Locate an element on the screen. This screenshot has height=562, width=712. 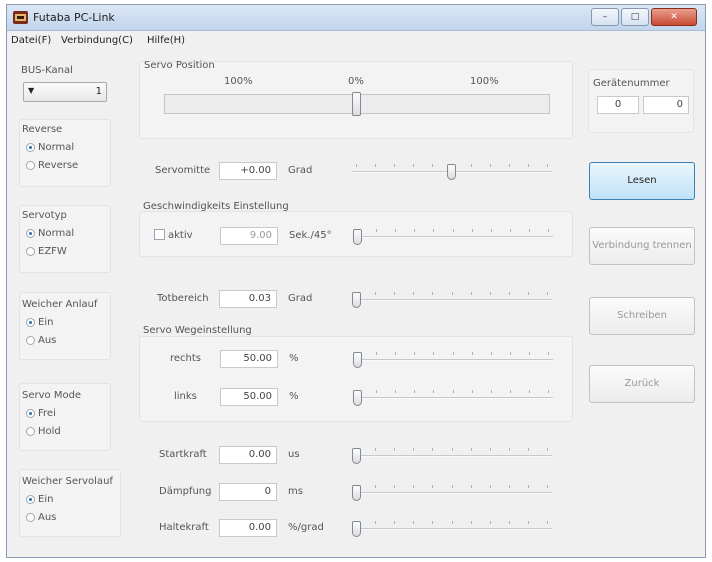
maximize-button: □ is located at coordinates (635, 17).